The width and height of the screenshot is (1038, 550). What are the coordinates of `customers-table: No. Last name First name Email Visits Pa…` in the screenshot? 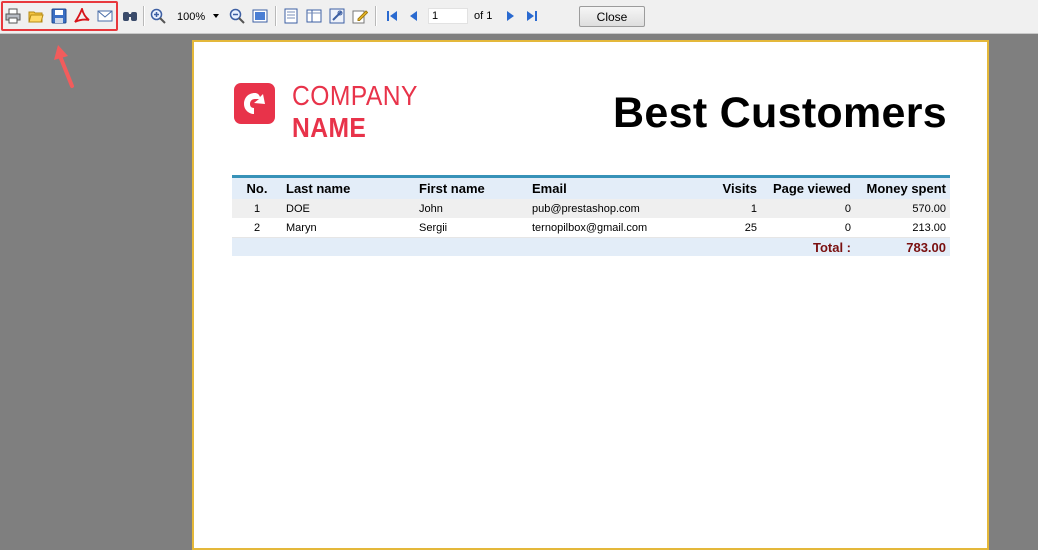 It's located at (591, 215).